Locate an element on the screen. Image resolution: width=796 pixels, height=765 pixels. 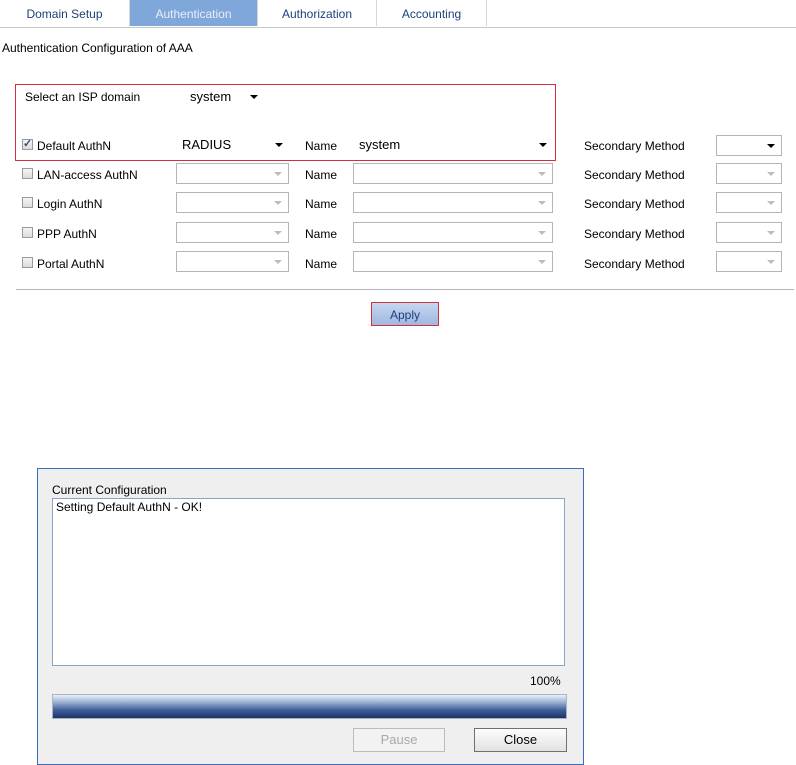
method-select-default-authn: RADIUS is located at coordinates (232, 145).